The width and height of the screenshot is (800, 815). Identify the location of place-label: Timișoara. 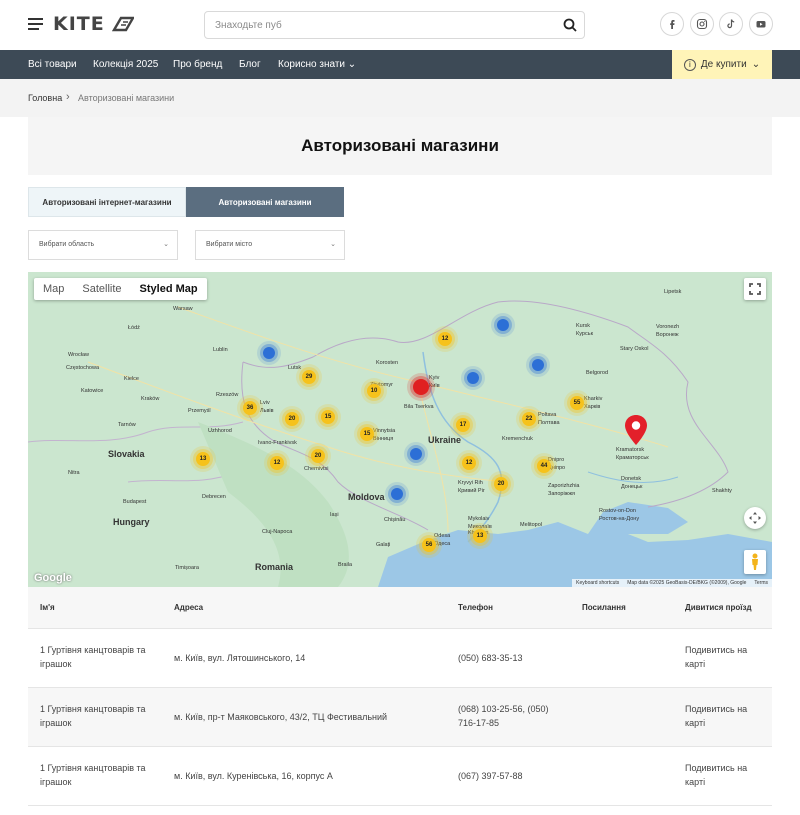
(187, 568).